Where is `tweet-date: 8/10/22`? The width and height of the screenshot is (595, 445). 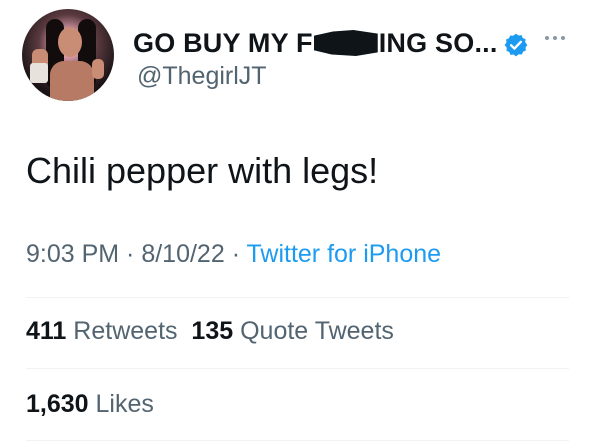 tweet-date: 8/10/22 is located at coordinates (182, 254).